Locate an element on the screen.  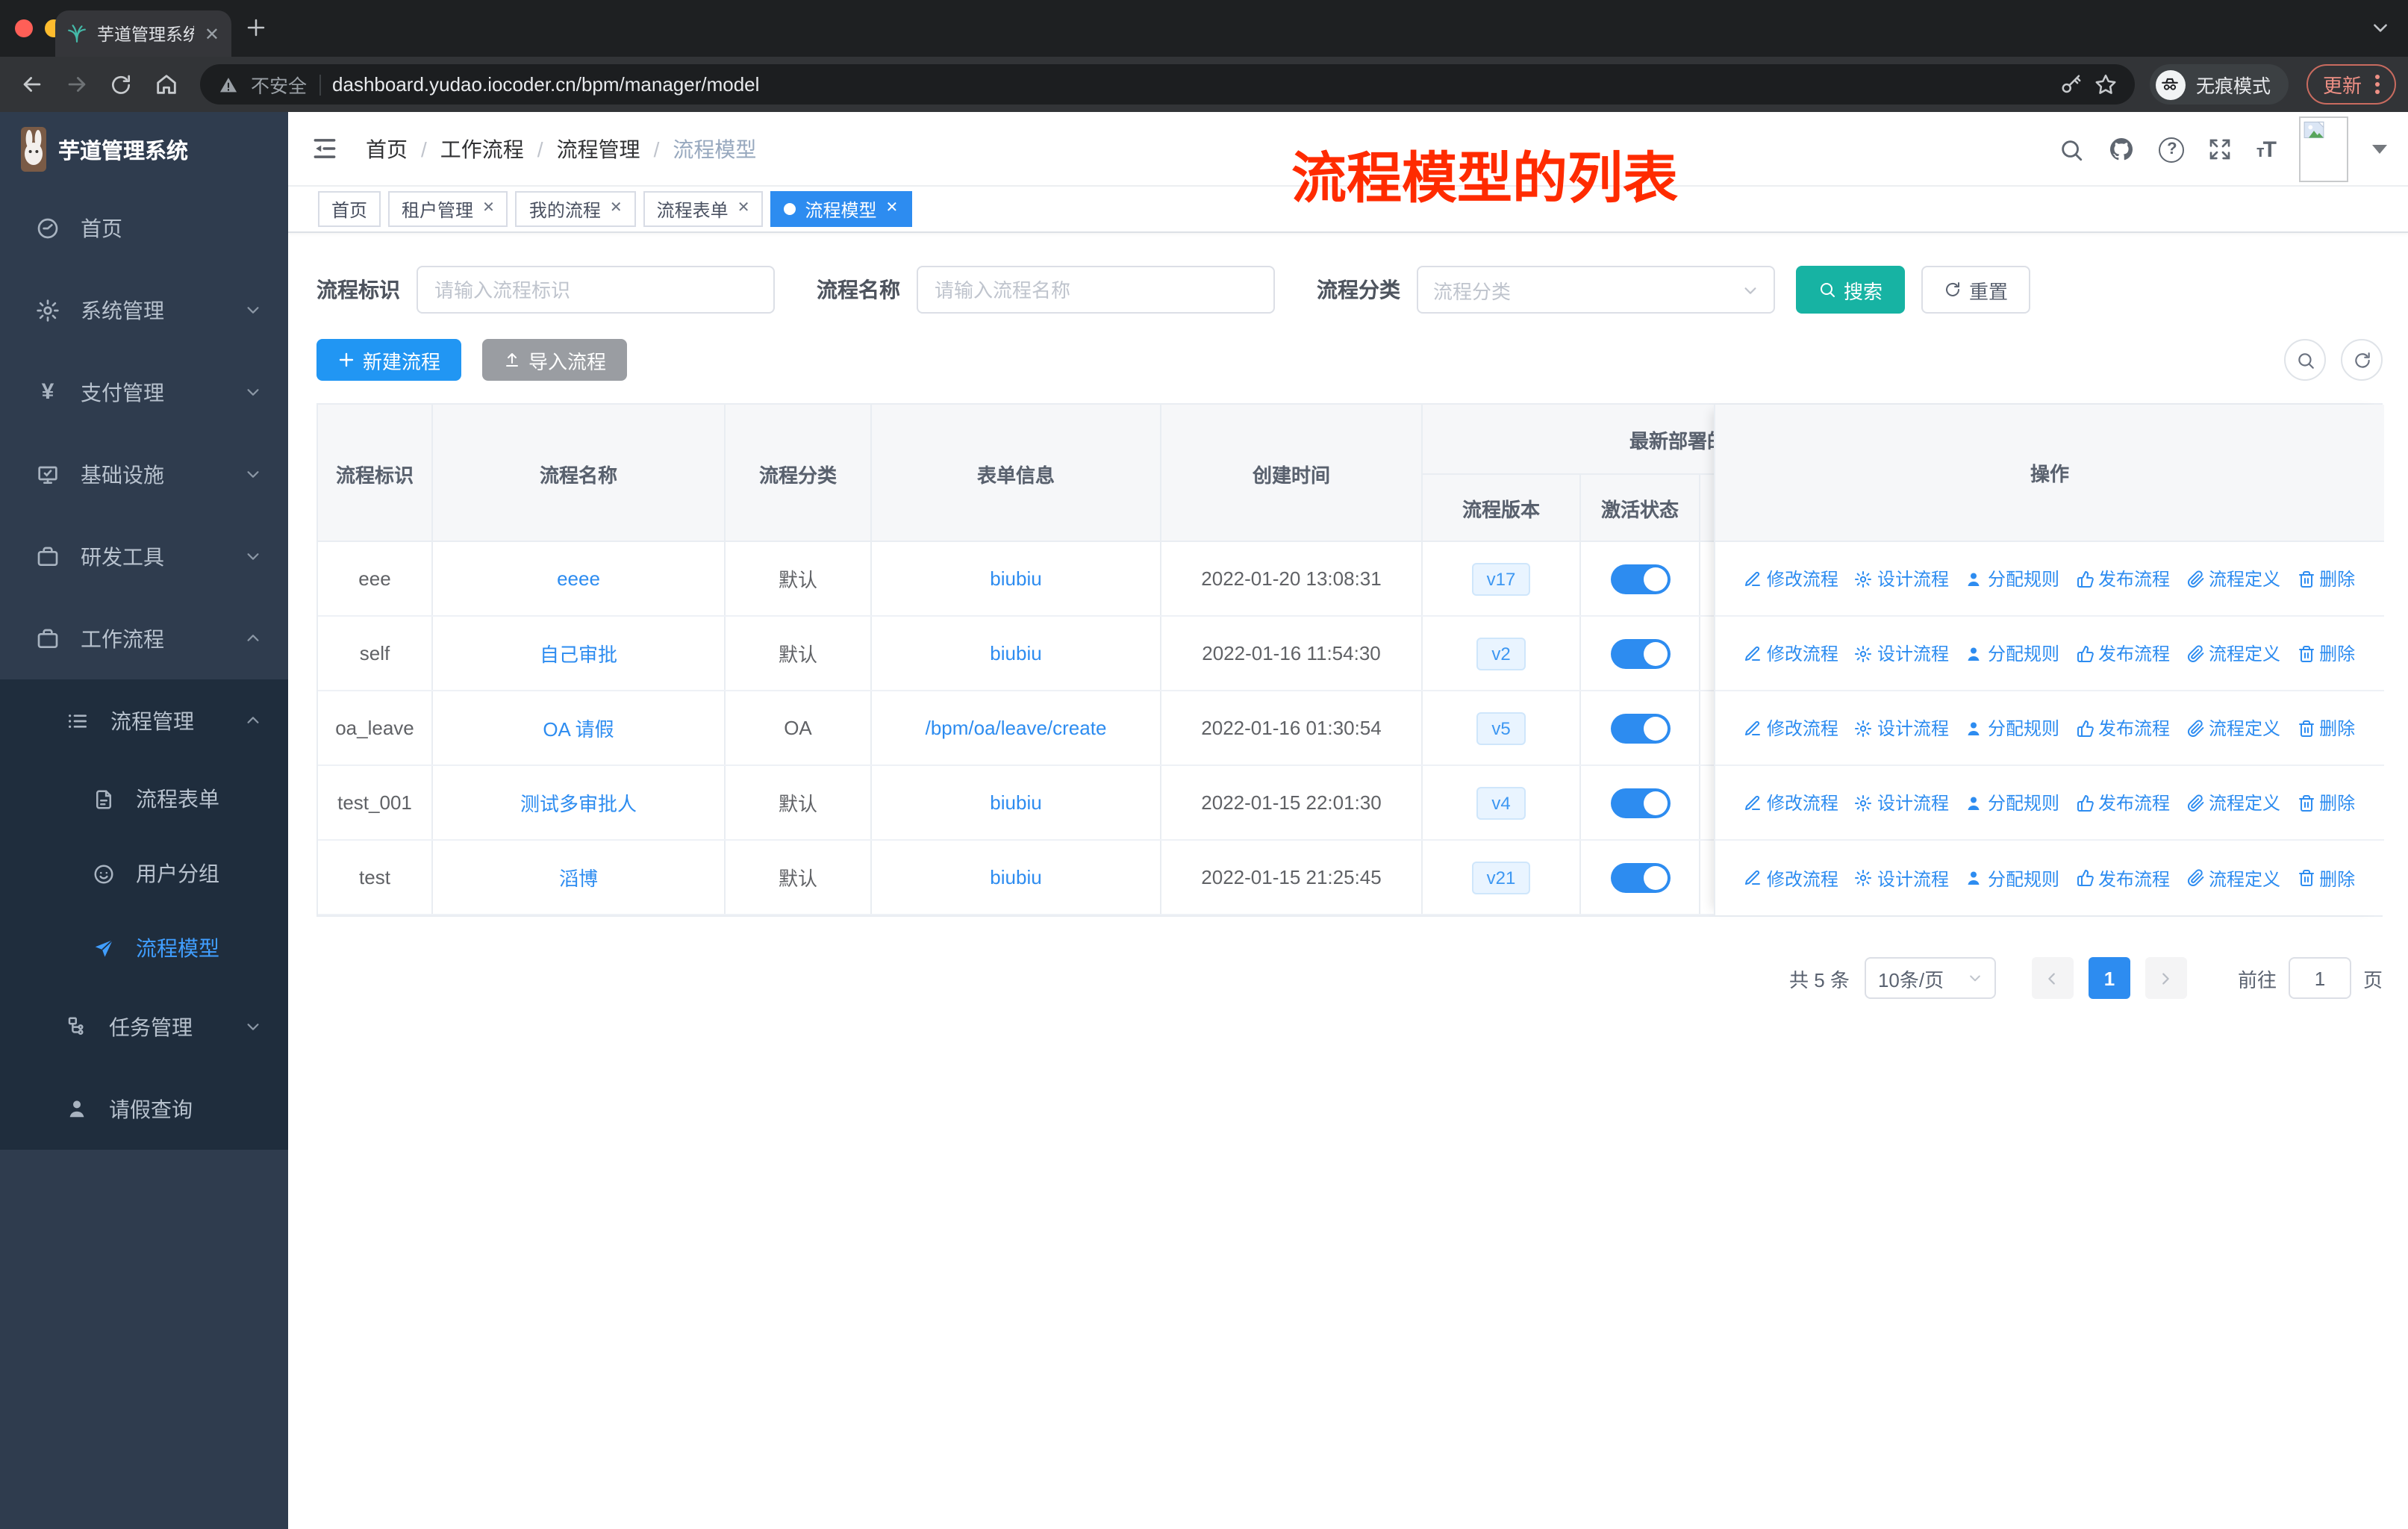
fullscreen-icon is located at coordinates (2221, 149).